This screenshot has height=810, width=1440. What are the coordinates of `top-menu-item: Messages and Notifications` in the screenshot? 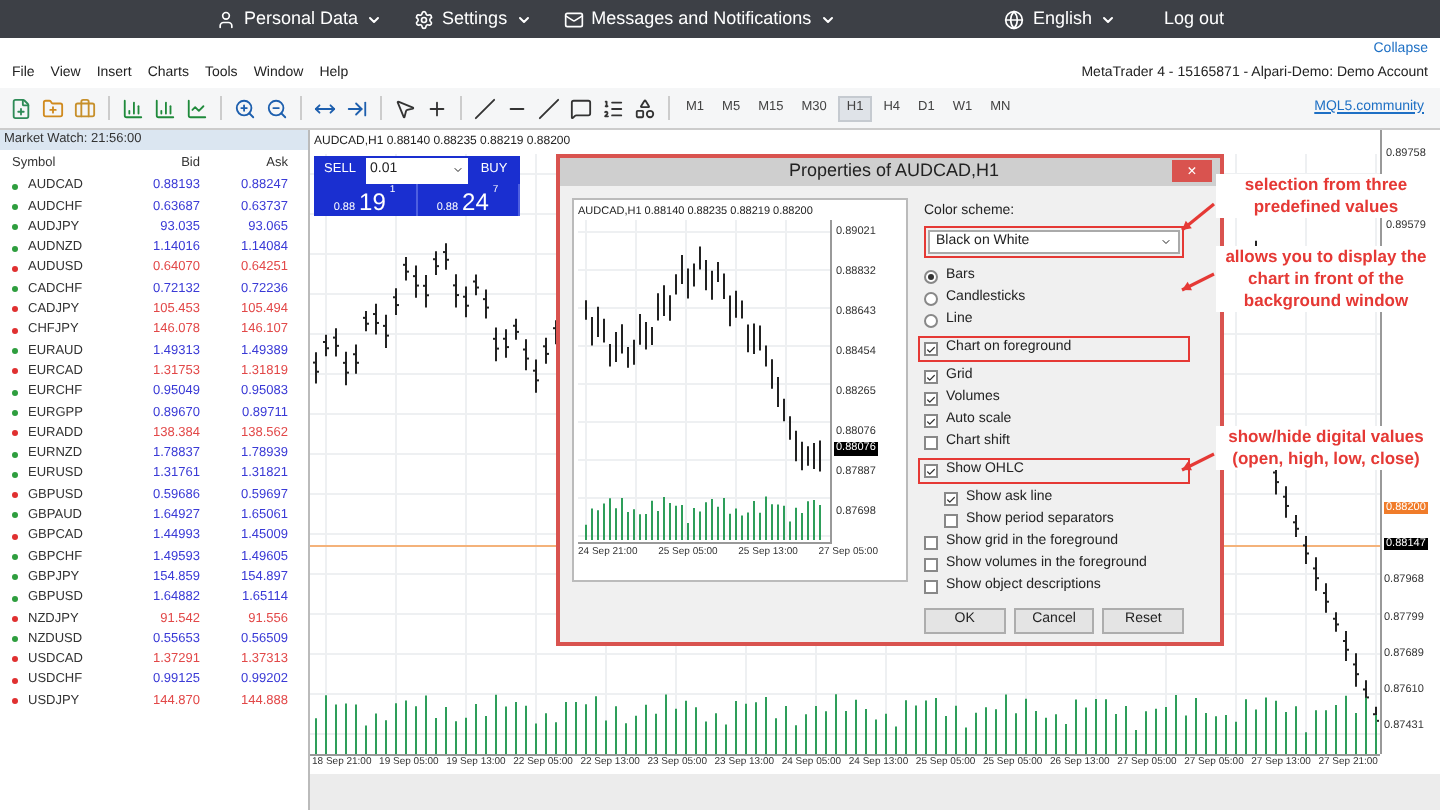 It's located at (699, 19).